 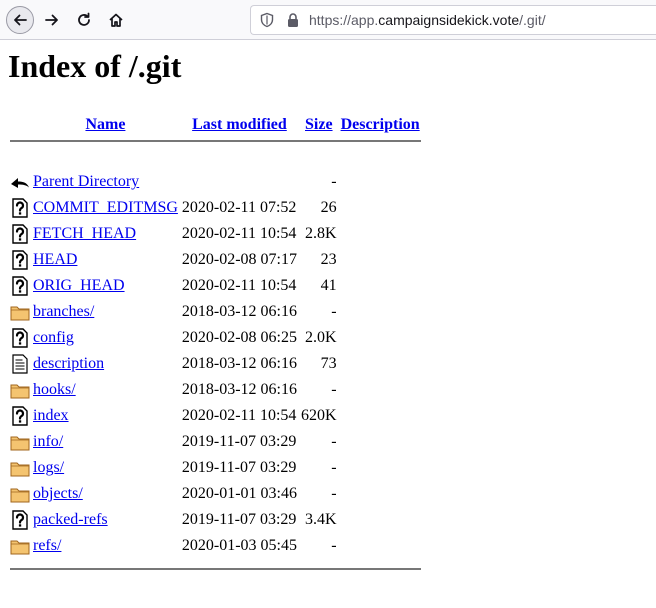 I want to click on name-cell: FETCH_HEAD, so click(x=105, y=234).